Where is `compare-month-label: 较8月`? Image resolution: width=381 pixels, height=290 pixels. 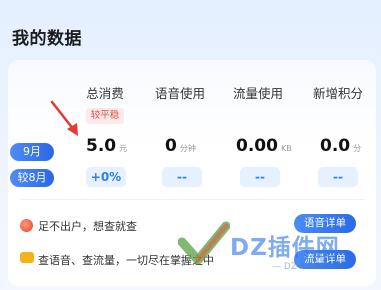
compare-month-label: 较8月 is located at coordinates (32, 178).